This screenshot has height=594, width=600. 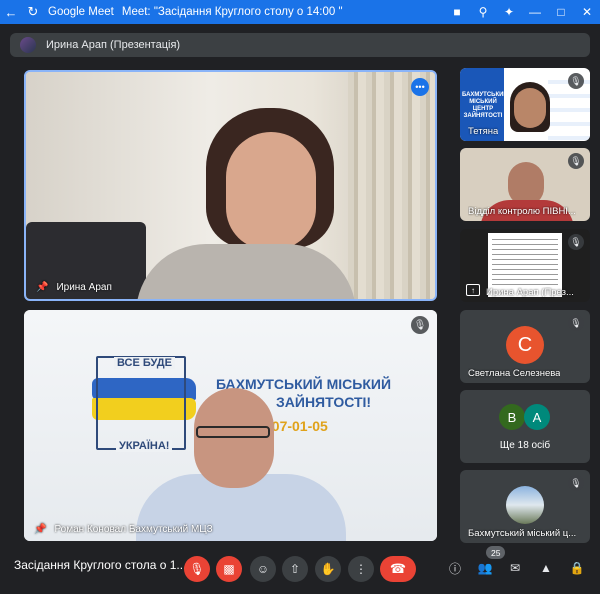 What do you see at coordinates (391, 185) in the screenshot?
I see `video-curtain` at bounding box center [391, 185].